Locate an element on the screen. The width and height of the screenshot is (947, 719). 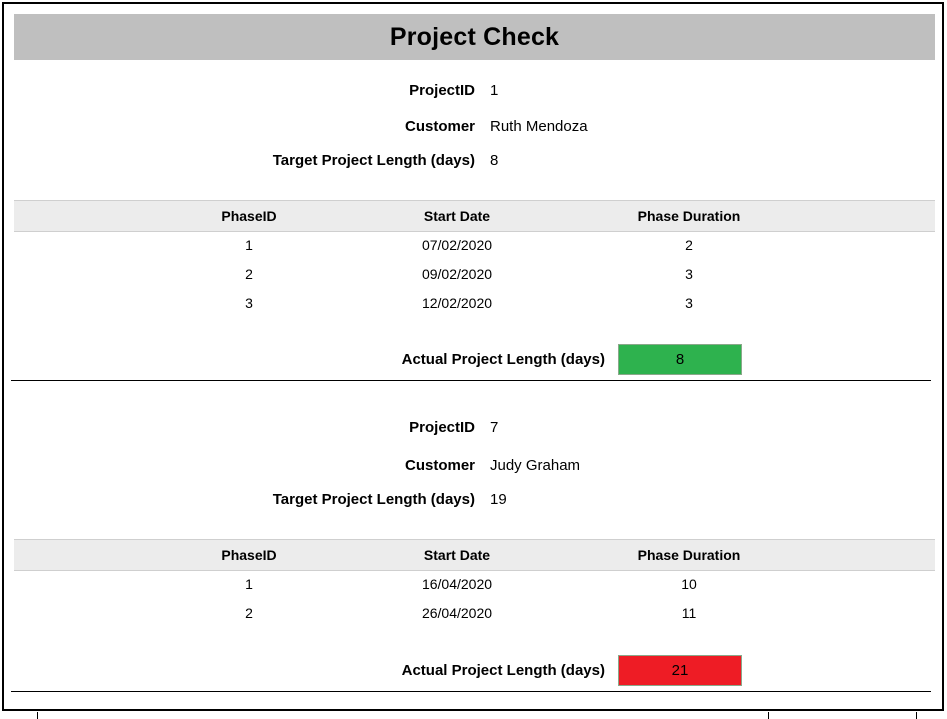
phase-duration-cell: 10 is located at coordinates (689, 584).